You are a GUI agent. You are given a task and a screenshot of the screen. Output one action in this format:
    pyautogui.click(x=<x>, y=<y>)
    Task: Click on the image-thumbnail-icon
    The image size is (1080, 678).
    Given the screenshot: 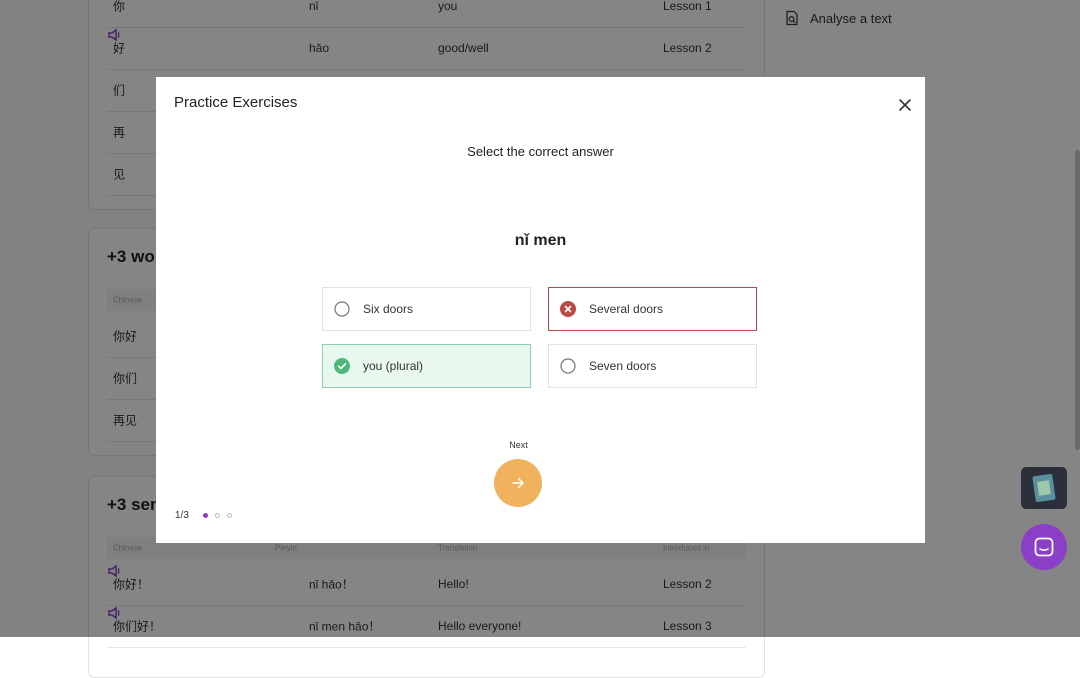 What is the action you would take?
    pyautogui.click(x=1044, y=488)
    